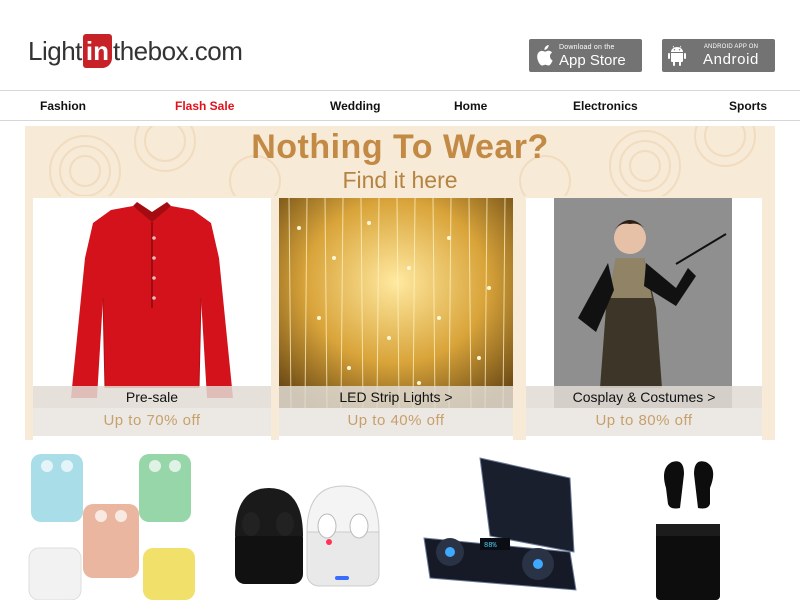 This screenshot has height=600, width=800. I want to click on site-logo: Light in thebox .com, so click(135, 51).